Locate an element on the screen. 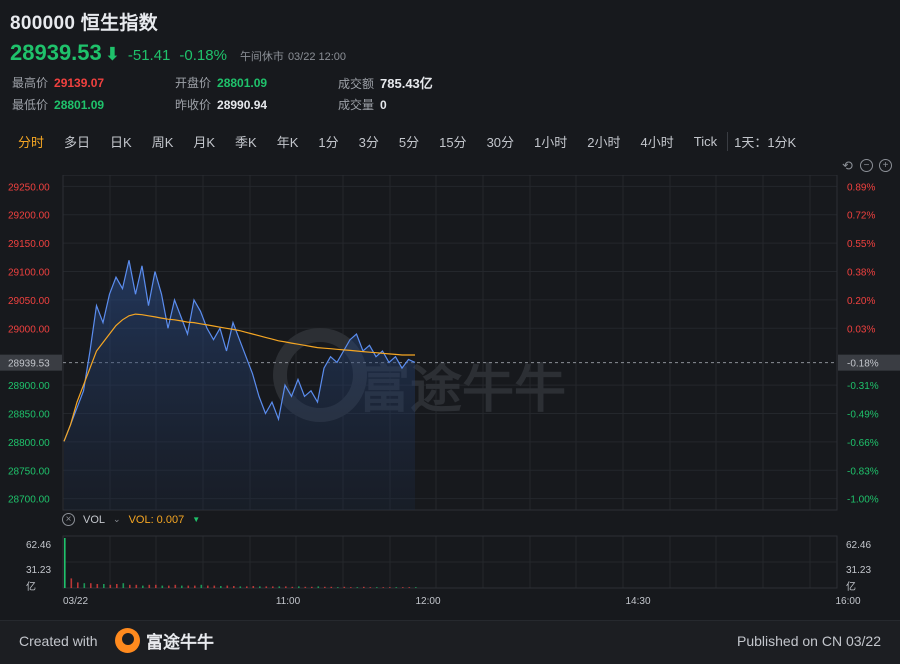  zoom-in-icon: + is located at coordinates (885, 165).